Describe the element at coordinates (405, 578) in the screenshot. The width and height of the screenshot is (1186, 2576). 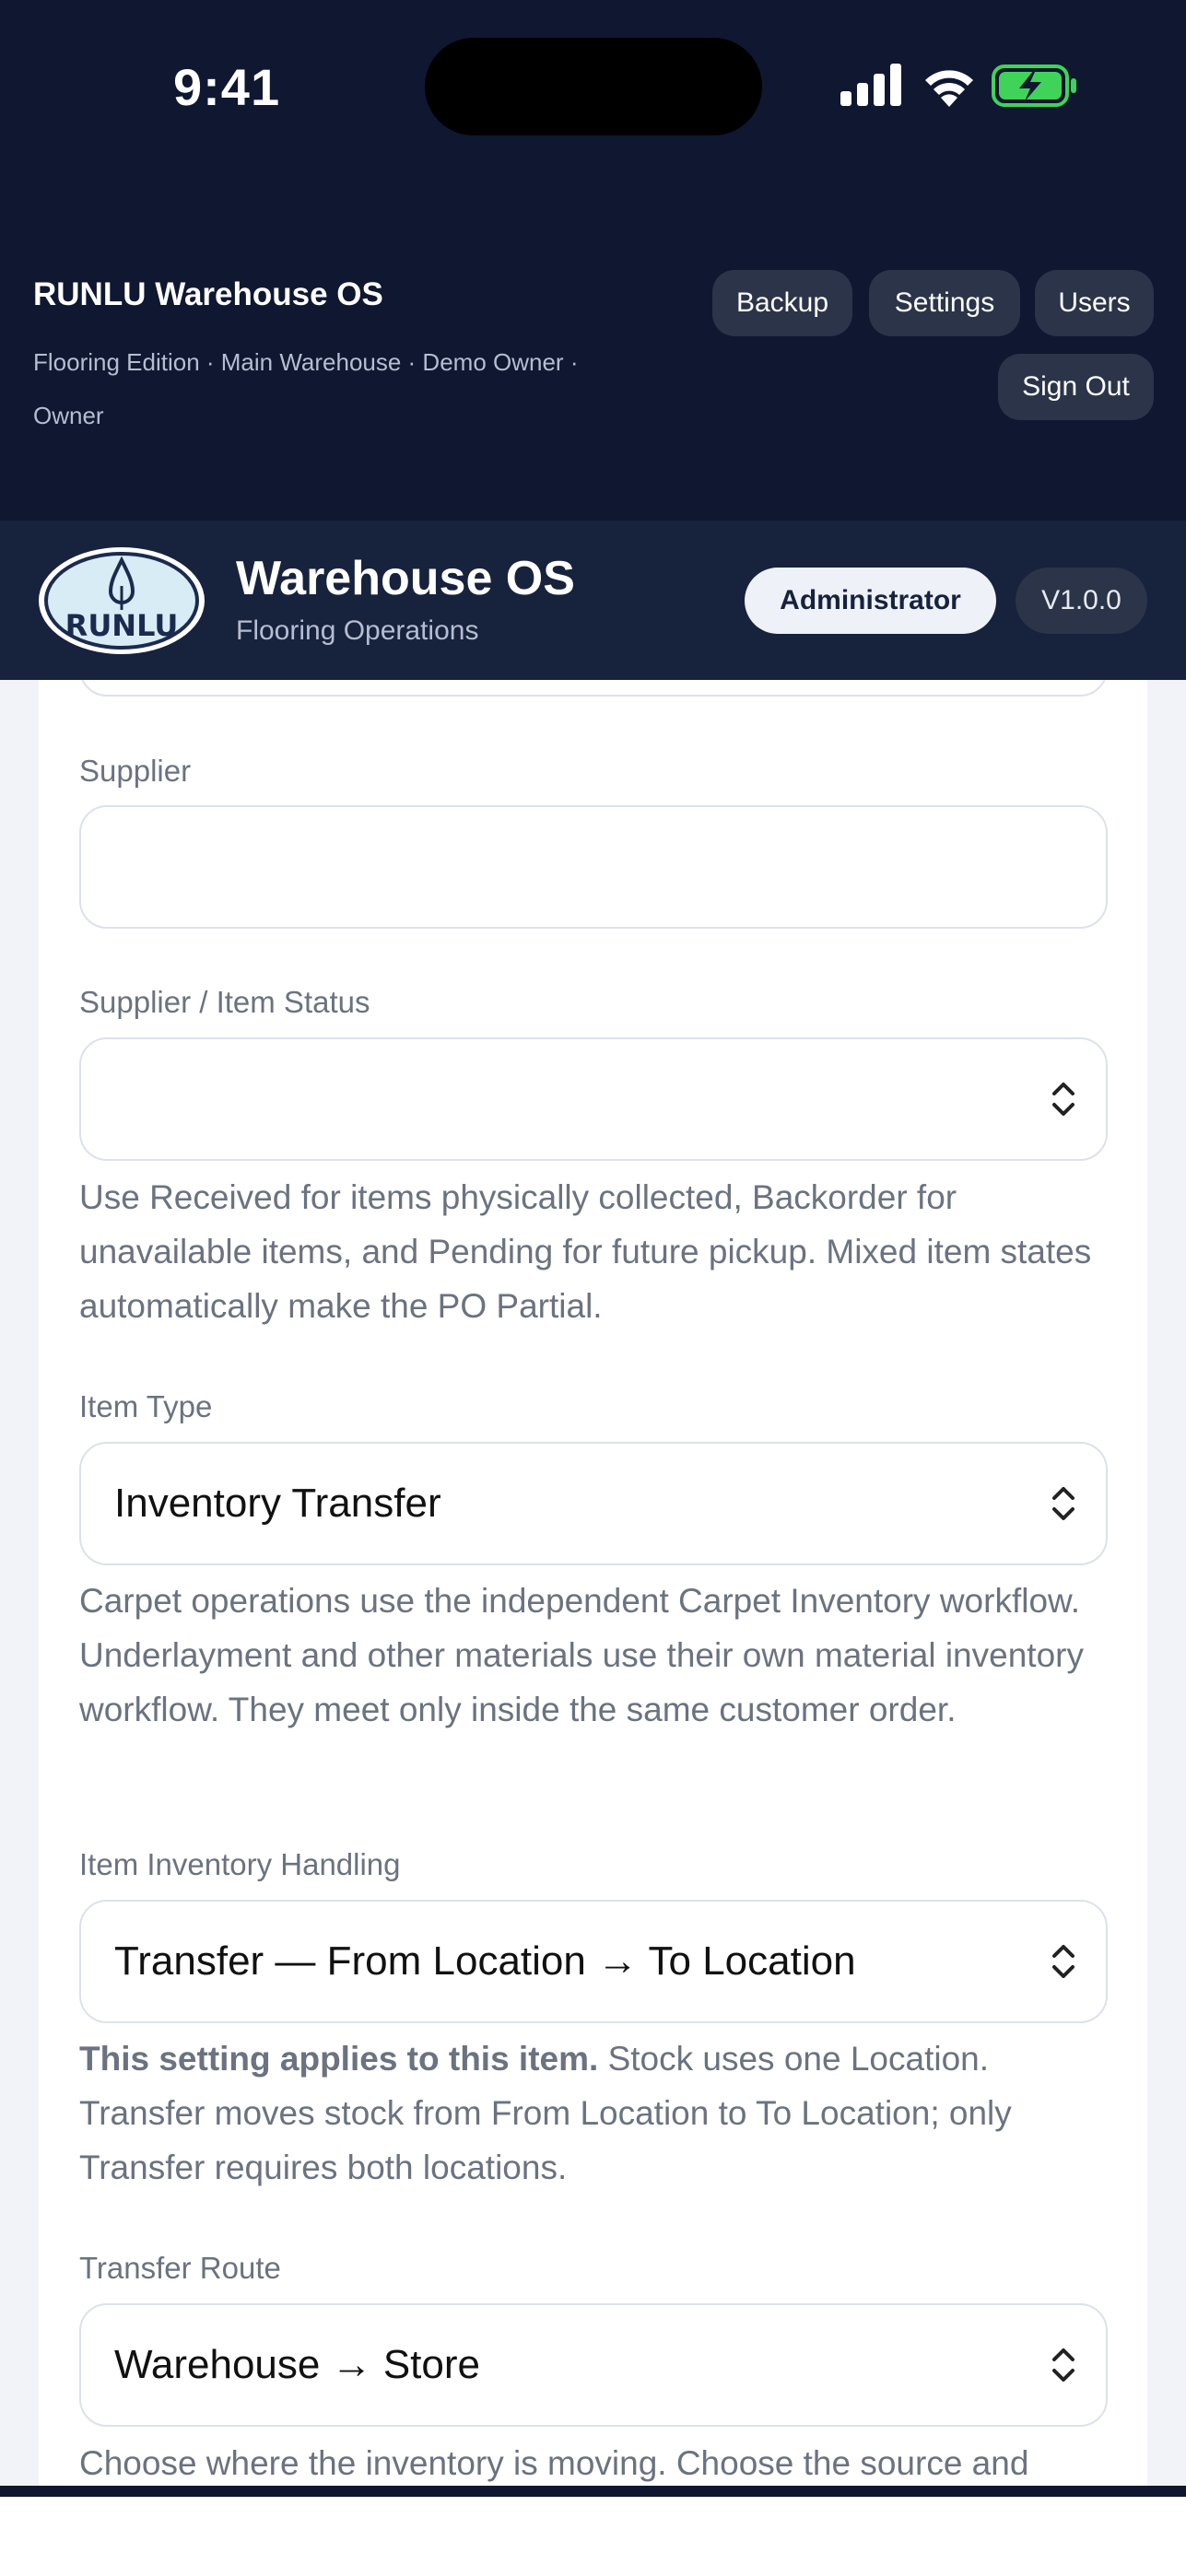
I see `brand-title: Warehouse OS` at that location.